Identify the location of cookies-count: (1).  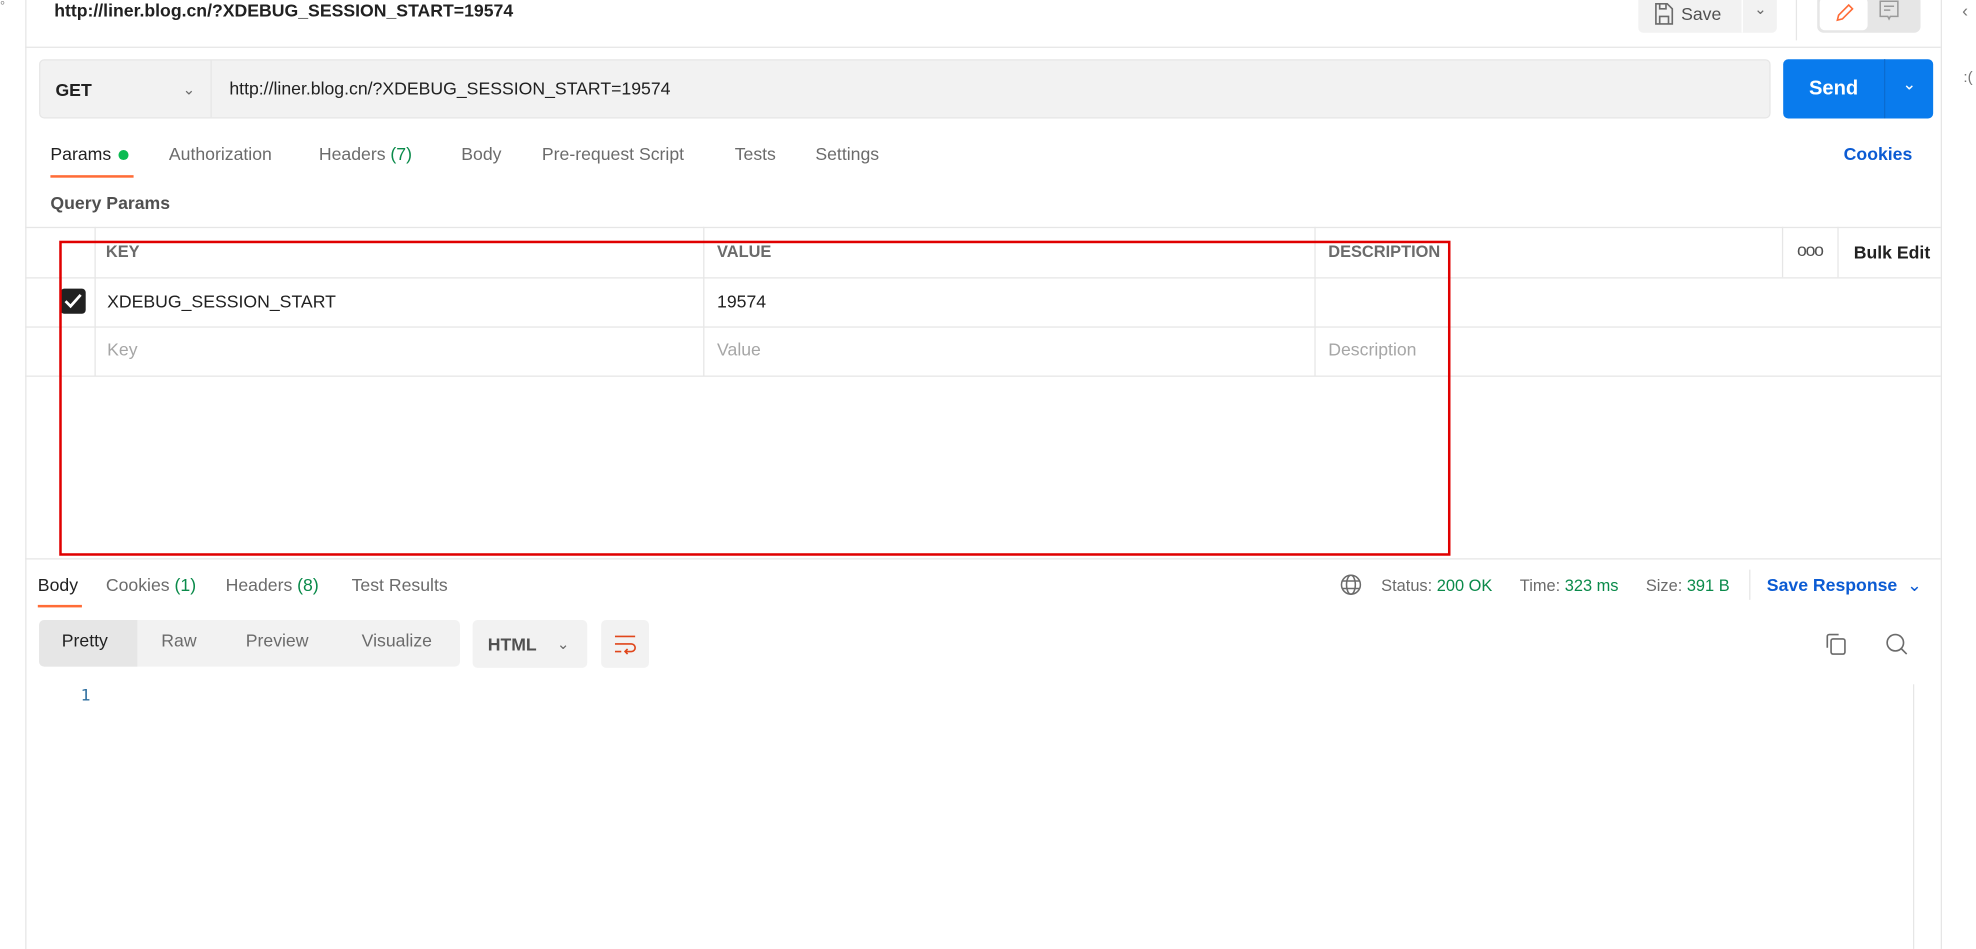
(185, 584).